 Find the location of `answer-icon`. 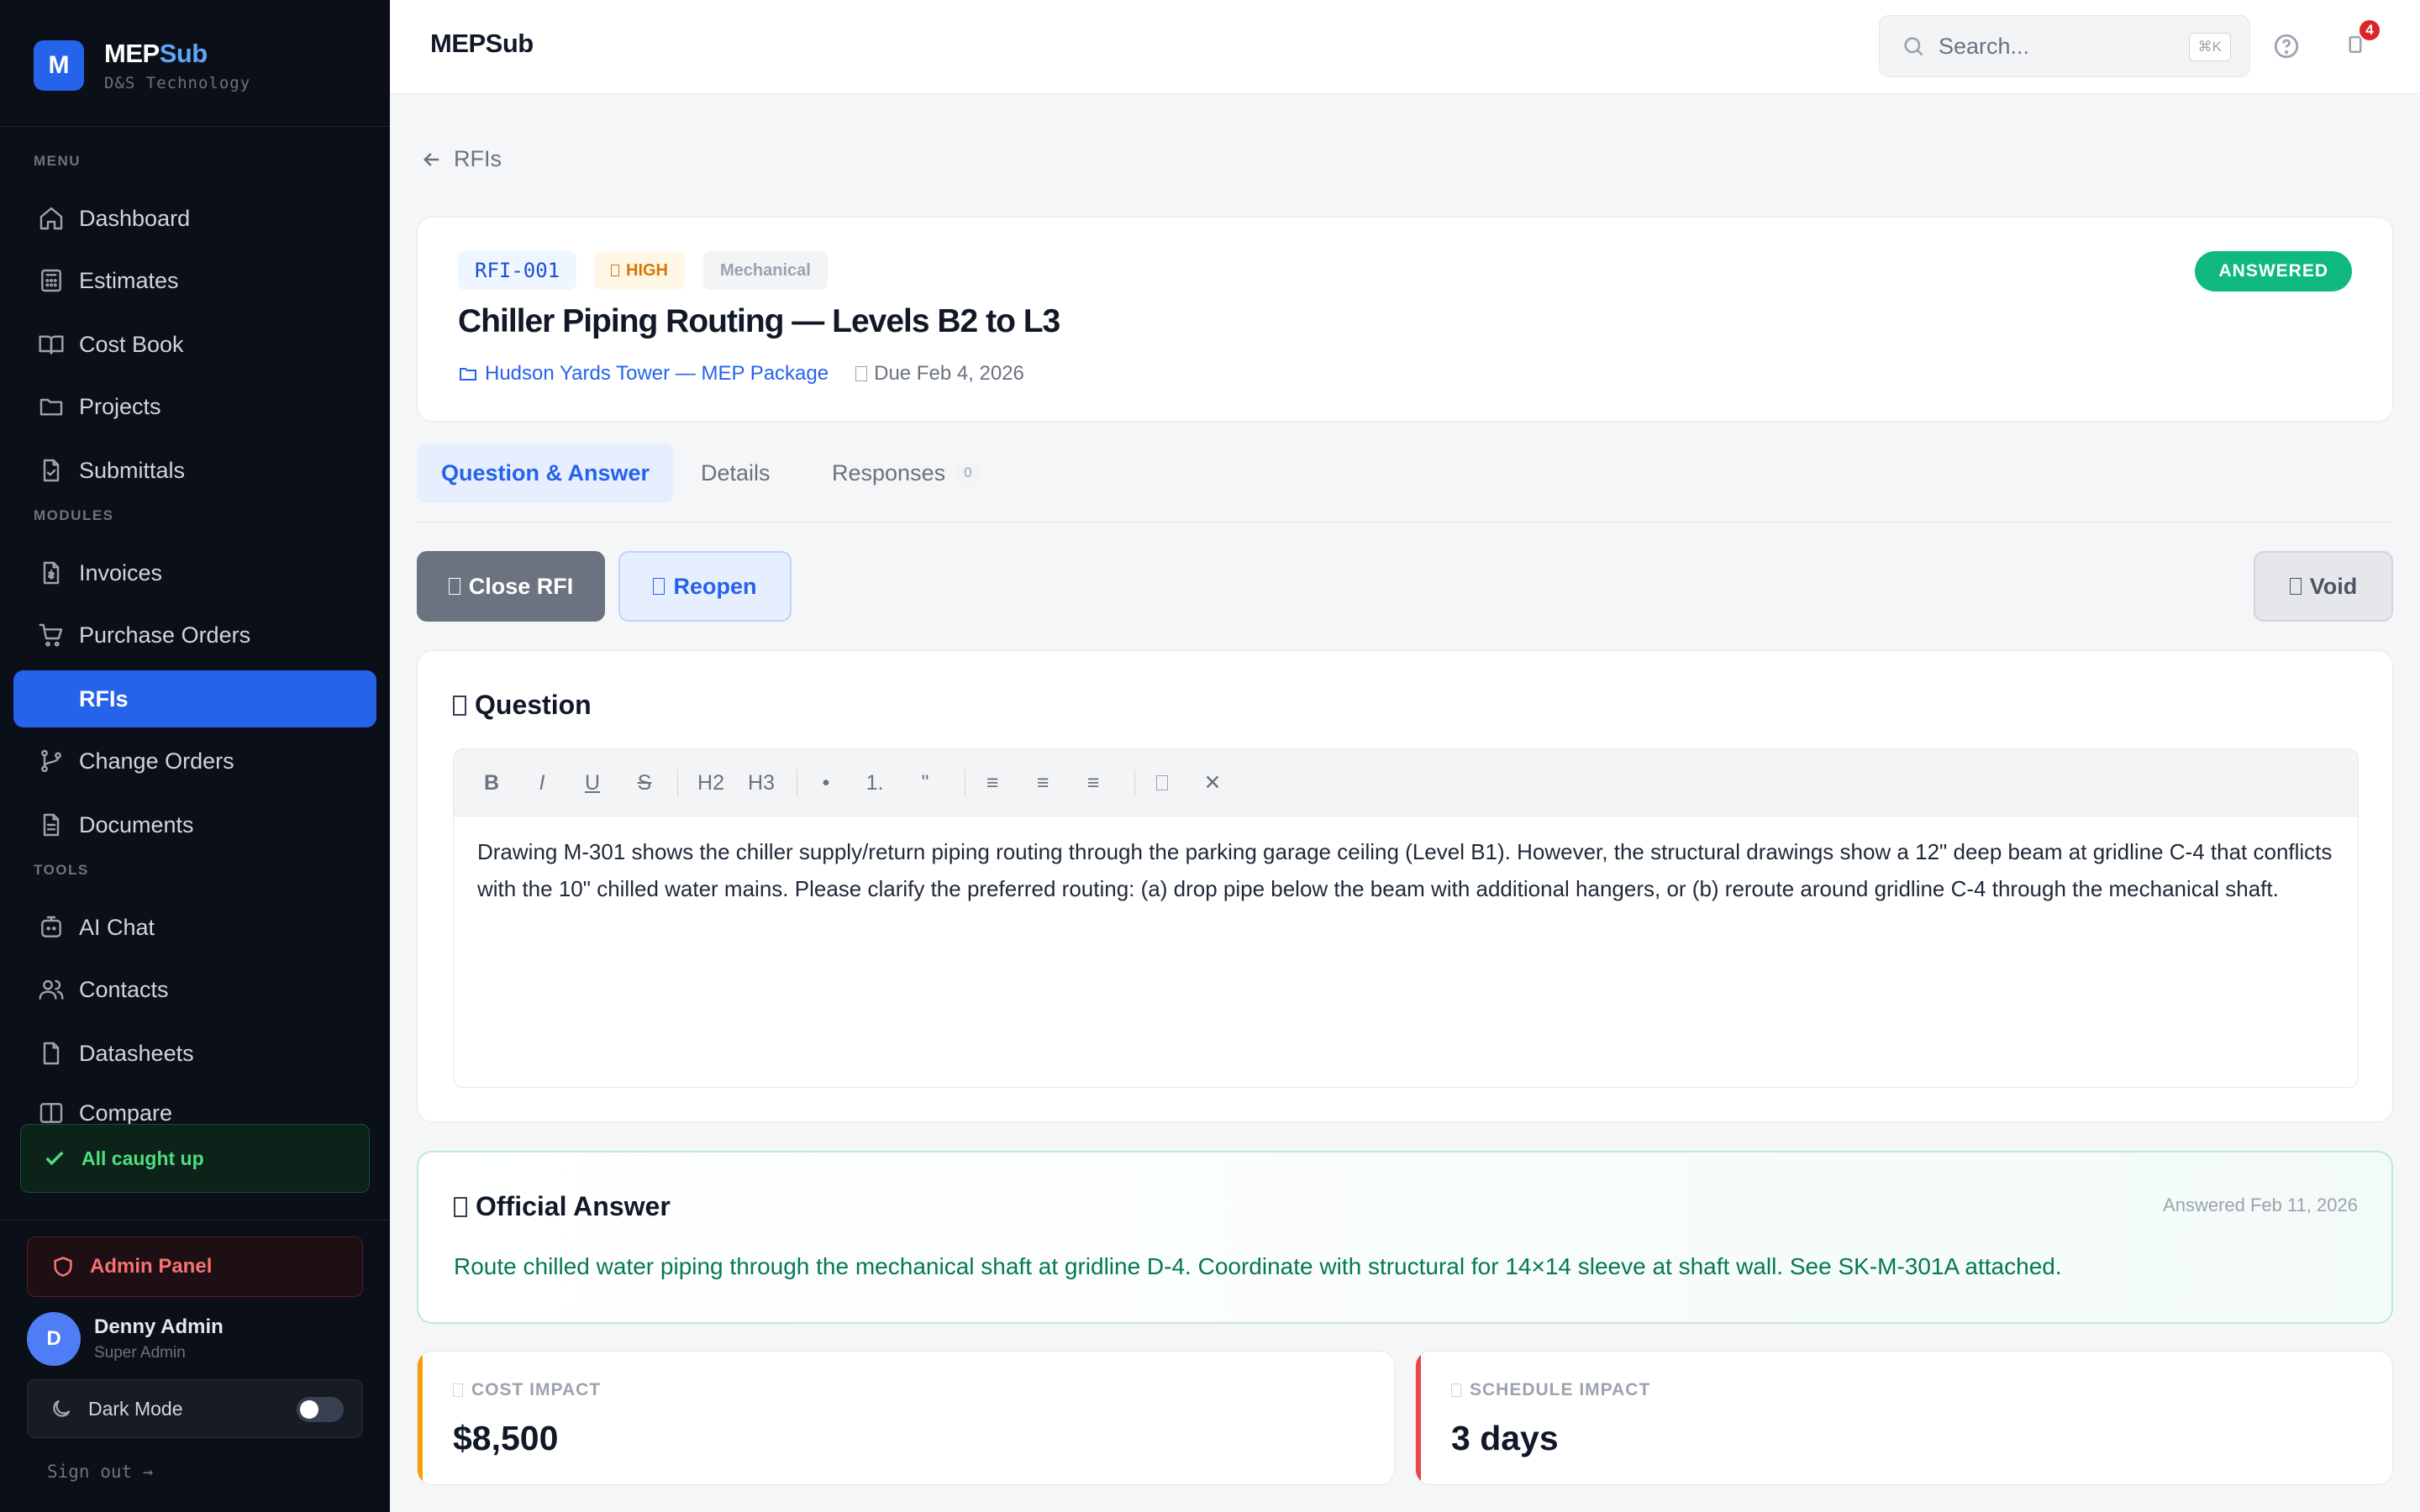

answer-icon is located at coordinates (461, 1206).